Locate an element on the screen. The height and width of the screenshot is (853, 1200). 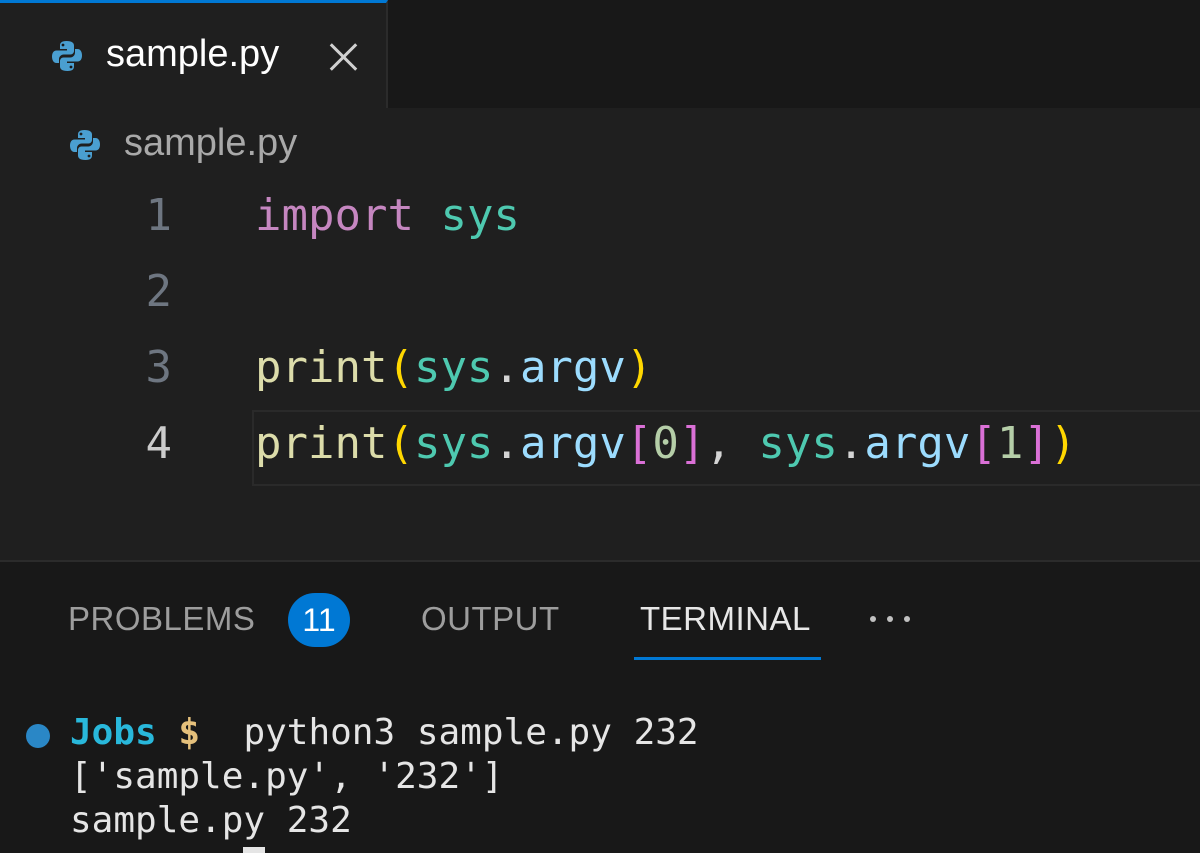
terminal-output-line: sample.py 232 is located at coordinates (211, 820).